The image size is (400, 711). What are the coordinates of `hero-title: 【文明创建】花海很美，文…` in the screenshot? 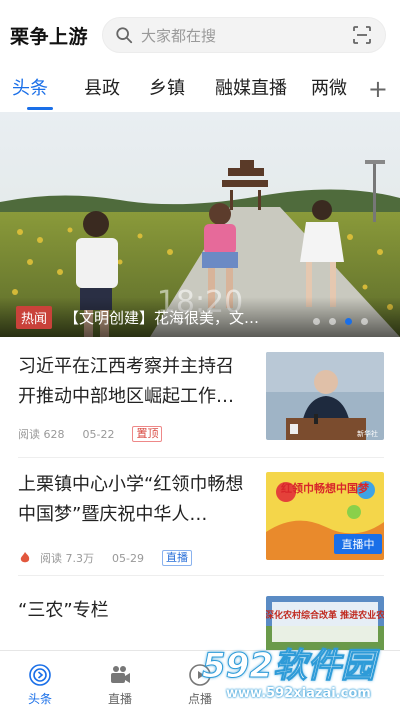 It's located at (168, 317).